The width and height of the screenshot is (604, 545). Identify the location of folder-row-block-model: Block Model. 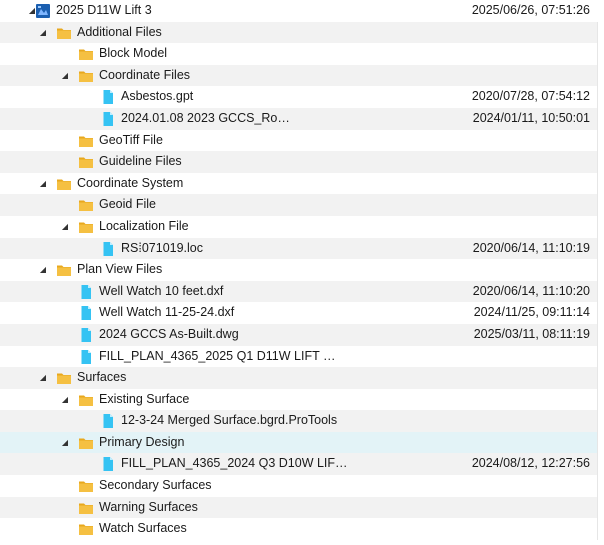
(302, 54).